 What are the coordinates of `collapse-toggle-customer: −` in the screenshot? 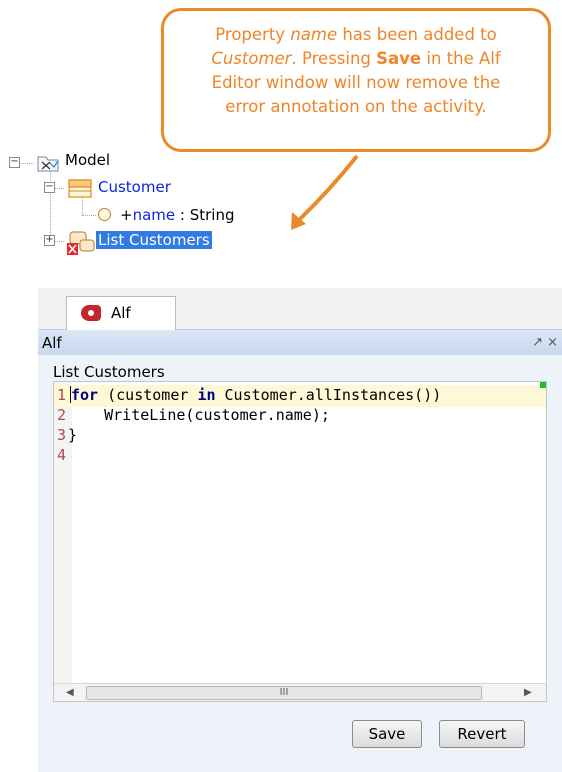 It's located at (49, 187).